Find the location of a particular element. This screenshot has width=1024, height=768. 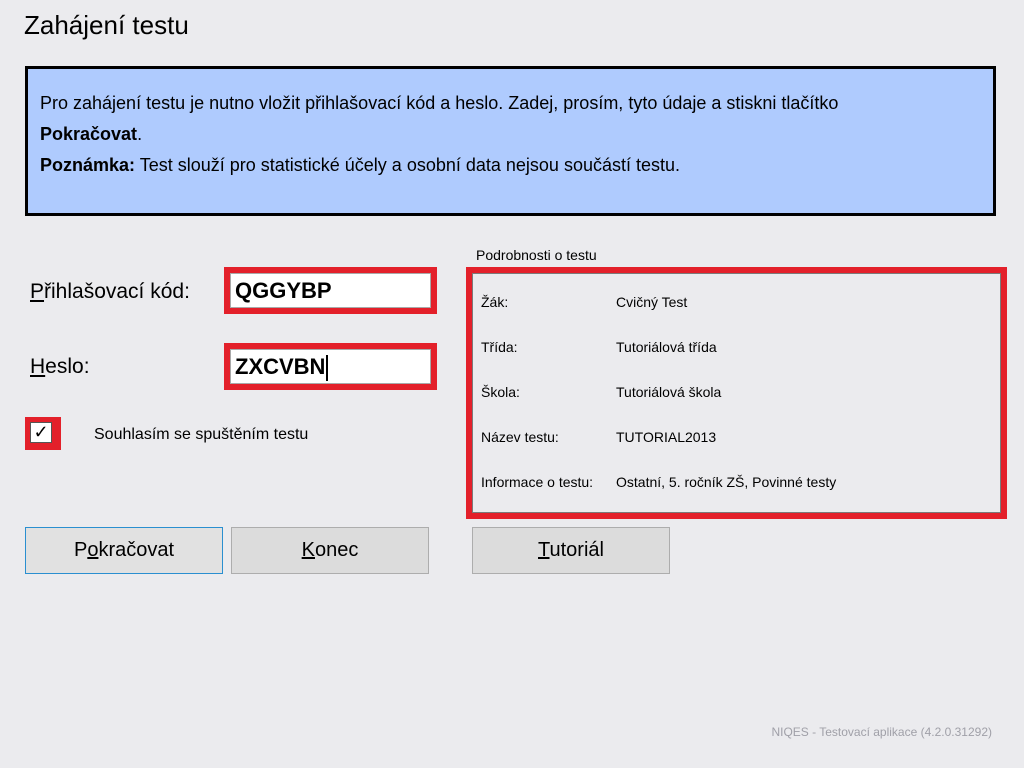

details-key: Žák: is located at coordinates (495, 302).